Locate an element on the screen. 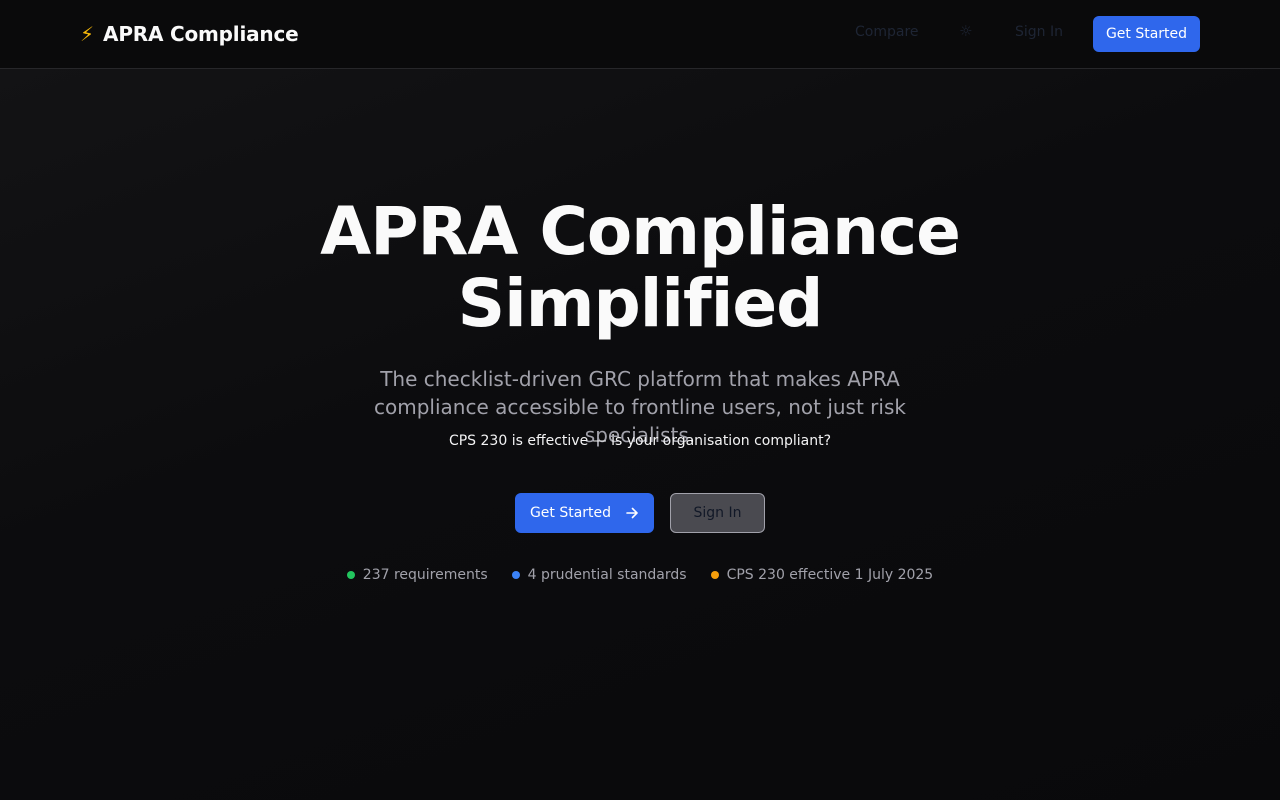  hero-title-line-2: Simplified is located at coordinates (640, 303).